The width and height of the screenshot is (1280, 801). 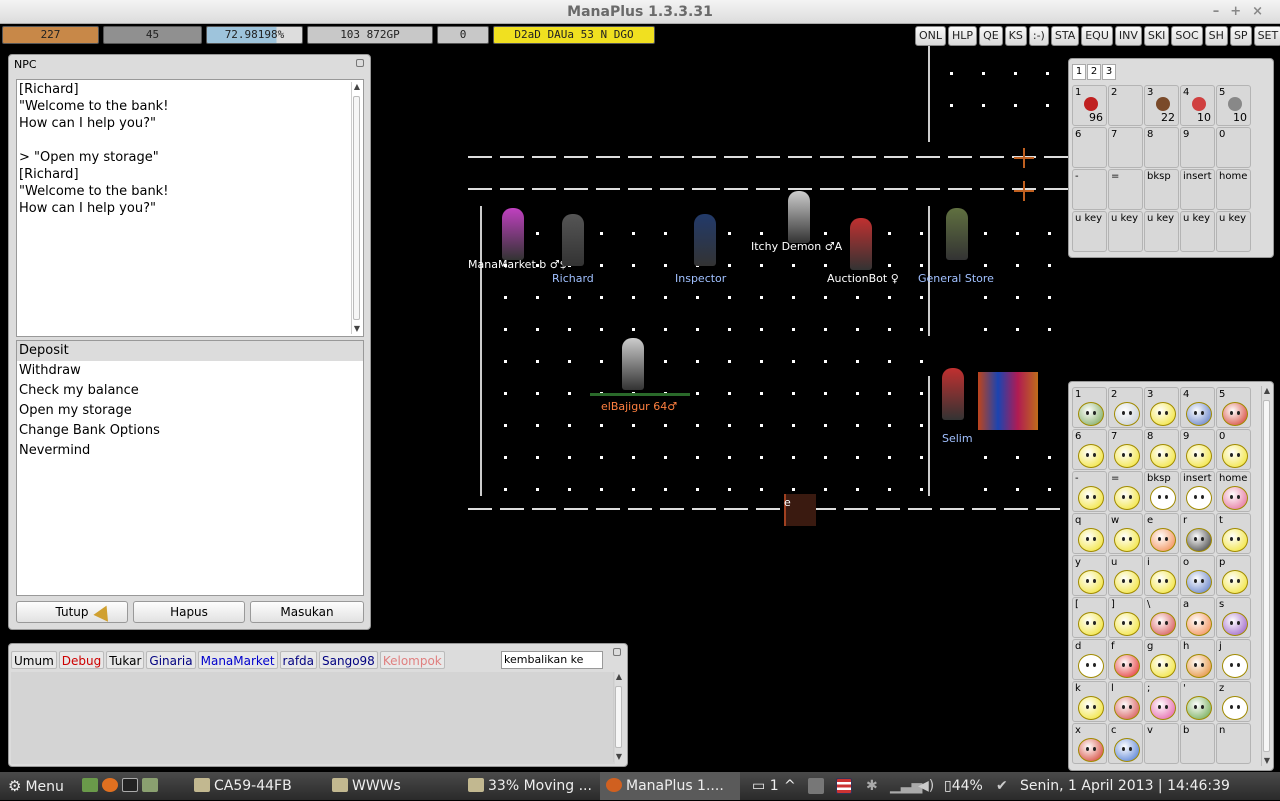 I want to click on shortcut-tab: 2, so click(x=1094, y=72).